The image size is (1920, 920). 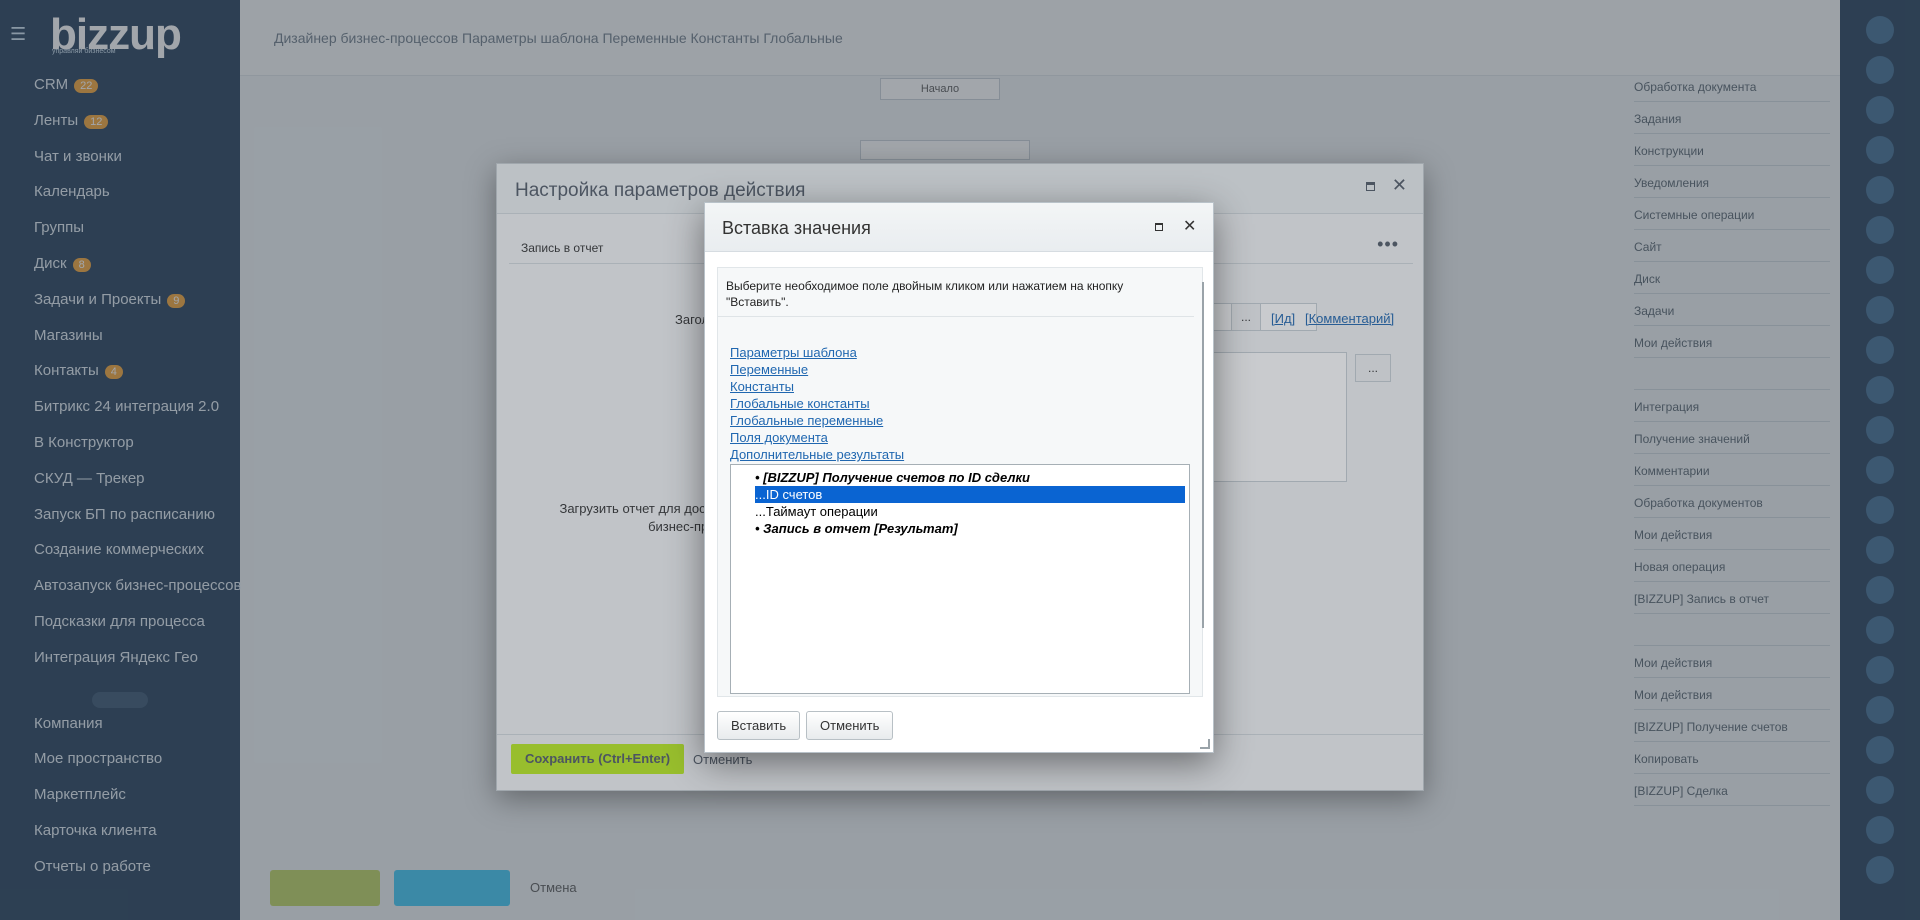 What do you see at coordinates (817, 454) in the screenshot?
I see `link-additional-results: Дополнительные результаты` at bounding box center [817, 454].